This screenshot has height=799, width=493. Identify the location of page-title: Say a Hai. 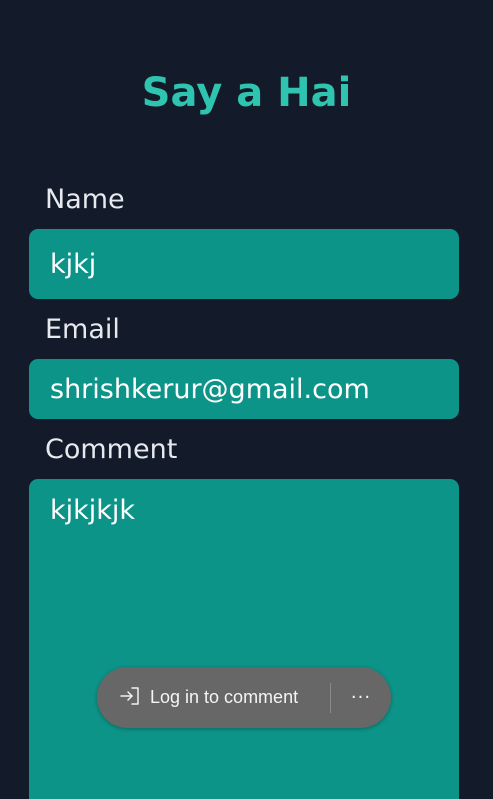
(246, 93).